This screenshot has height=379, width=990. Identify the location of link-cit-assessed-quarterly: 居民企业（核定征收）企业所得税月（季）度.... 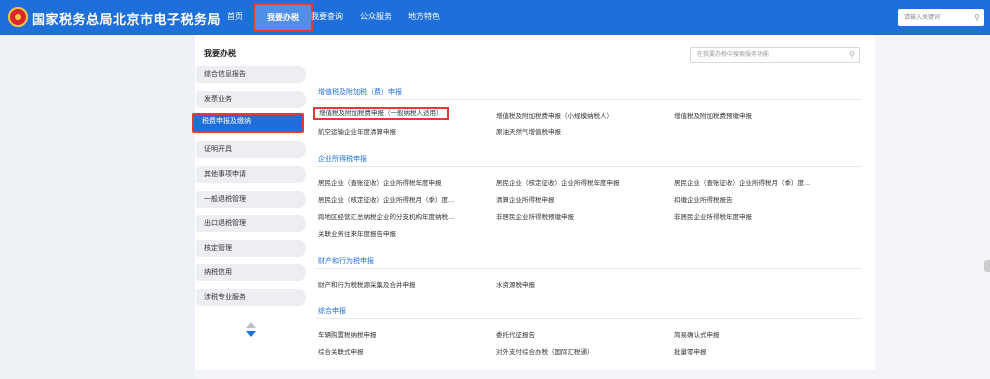
(386, 199).